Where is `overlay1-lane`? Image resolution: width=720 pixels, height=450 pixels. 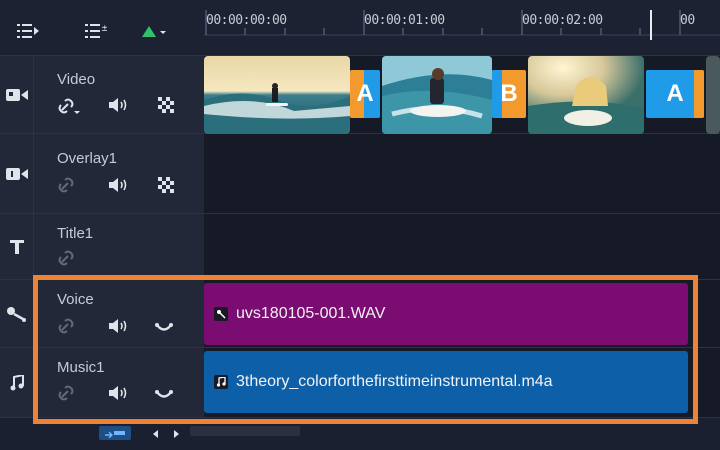
overlay1-lane is located at coordinates (462, 174).